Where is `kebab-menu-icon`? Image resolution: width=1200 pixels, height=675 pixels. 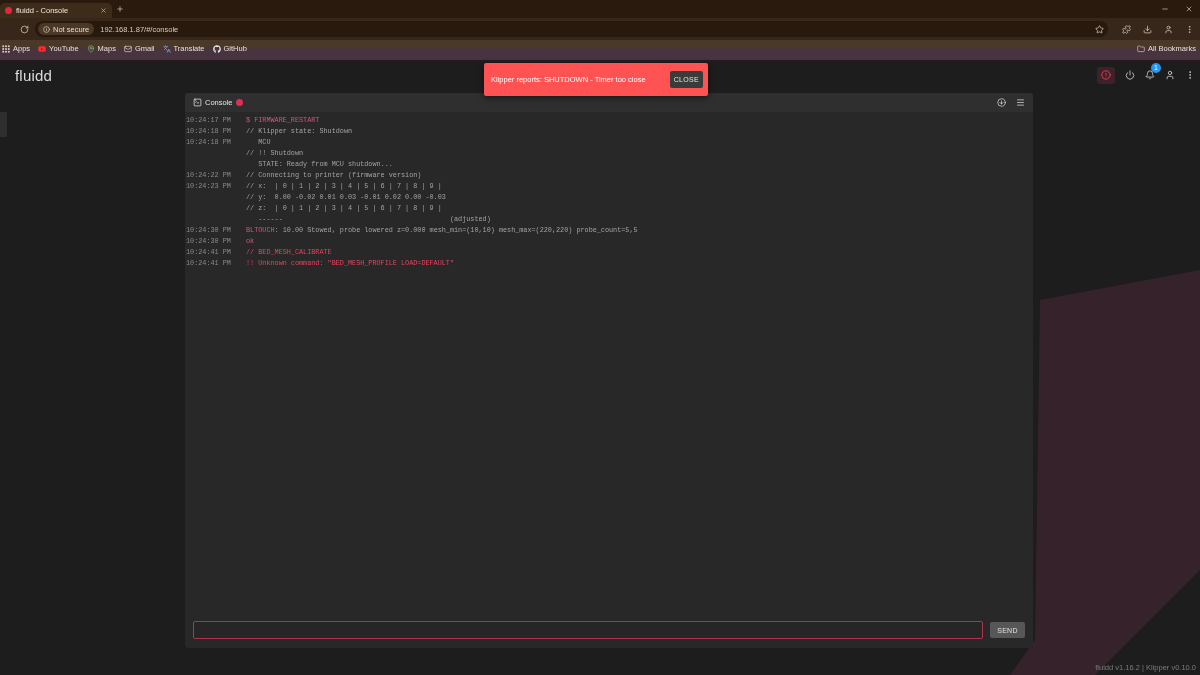 kebab-menu-icon is located at coordinates (1189, 29).